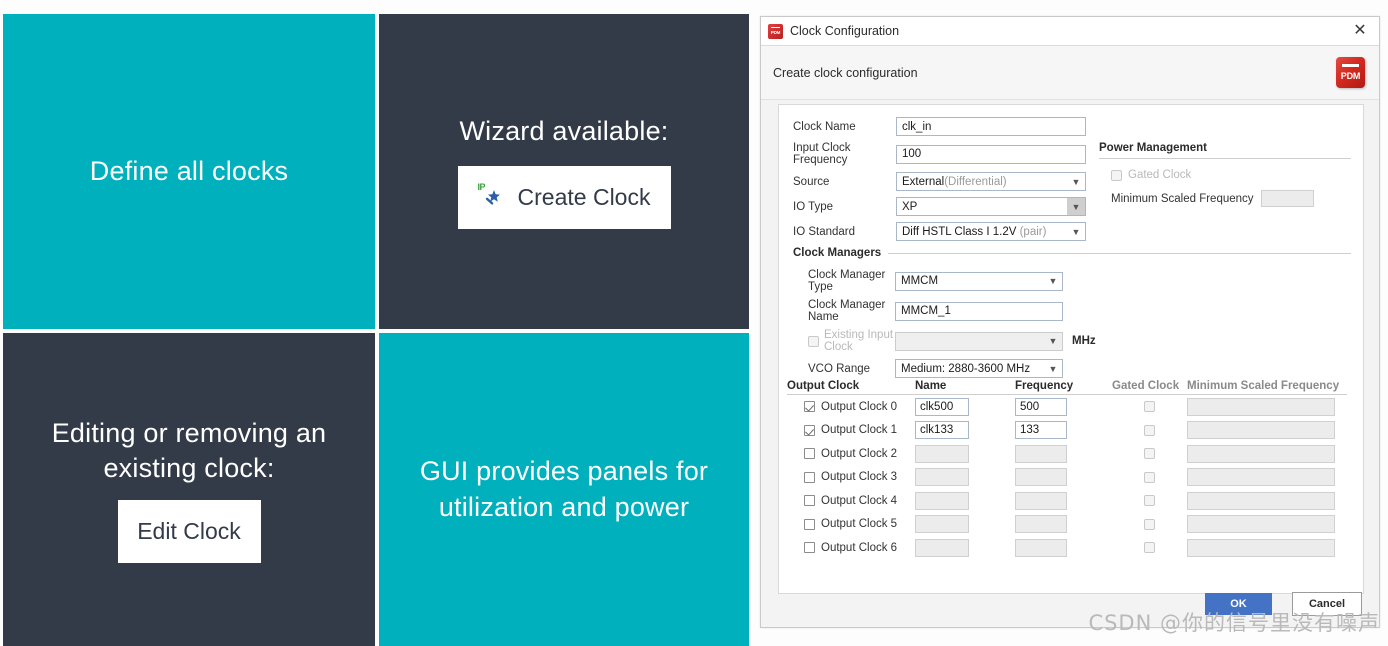 Image resolution: width=1388 pixels, height=646 pixels. I want to click on table-row: Output Clock 0 clk500 500, so click(1072, 407).